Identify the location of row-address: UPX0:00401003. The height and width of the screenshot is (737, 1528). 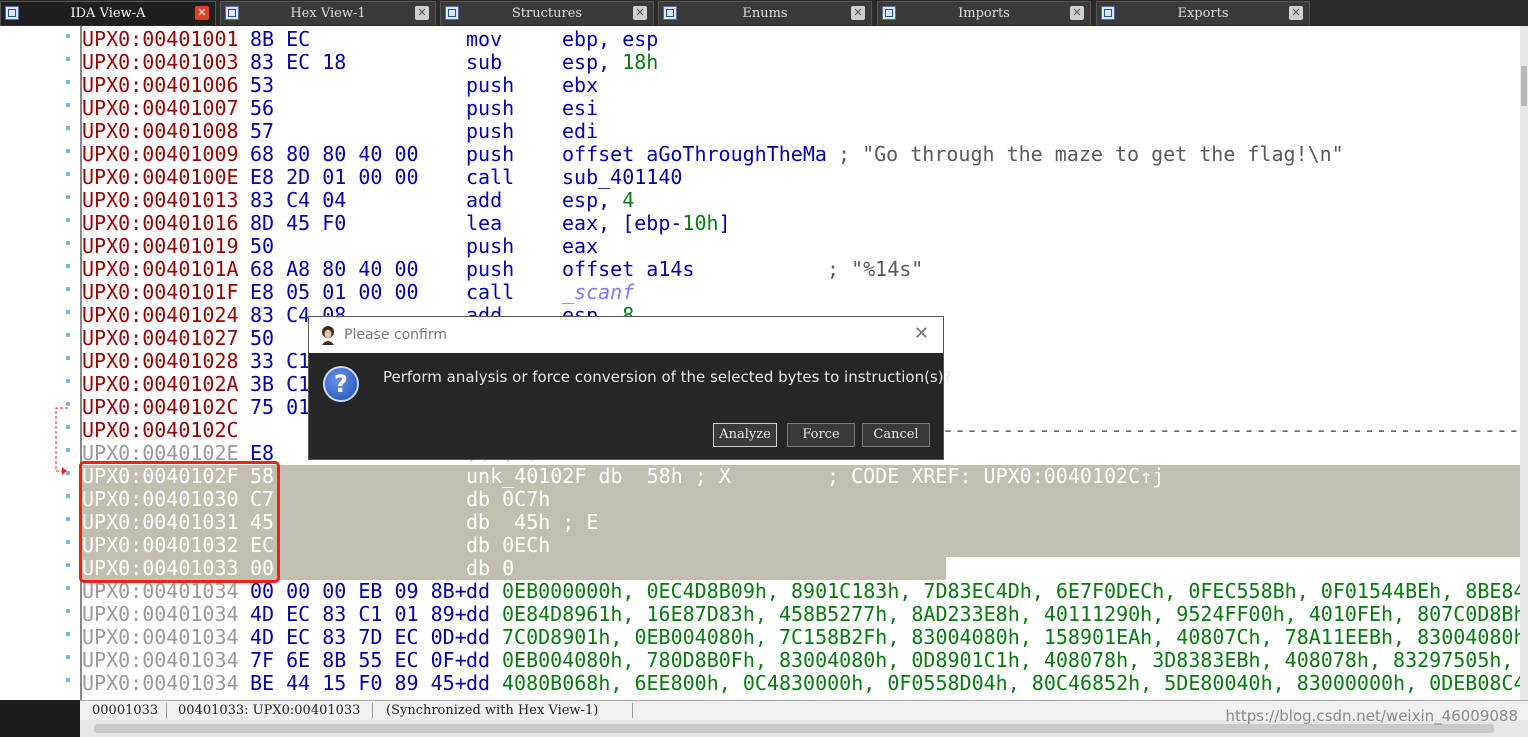
(160, 62).